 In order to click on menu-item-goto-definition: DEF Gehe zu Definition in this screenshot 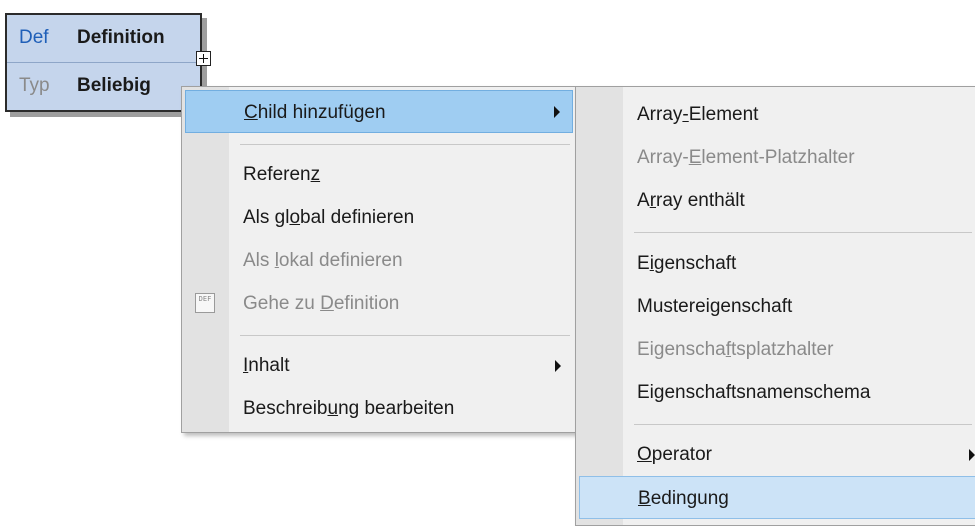, I will do `click(379, 303)`.